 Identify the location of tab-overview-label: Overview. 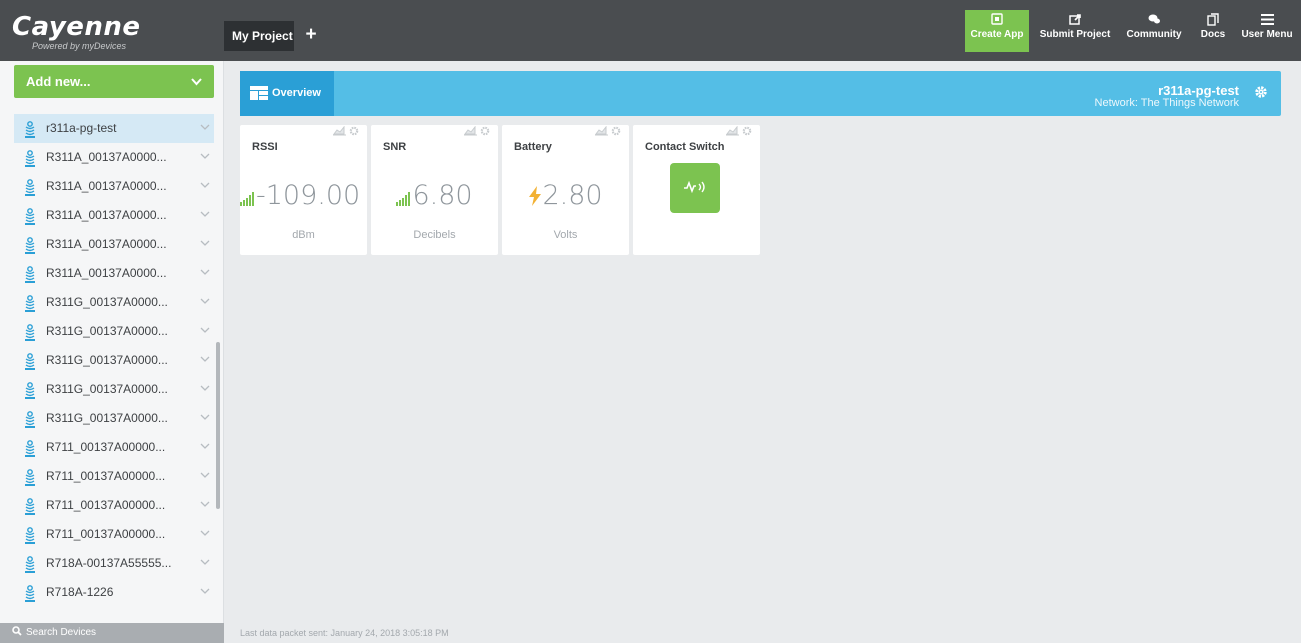
(296, 93).